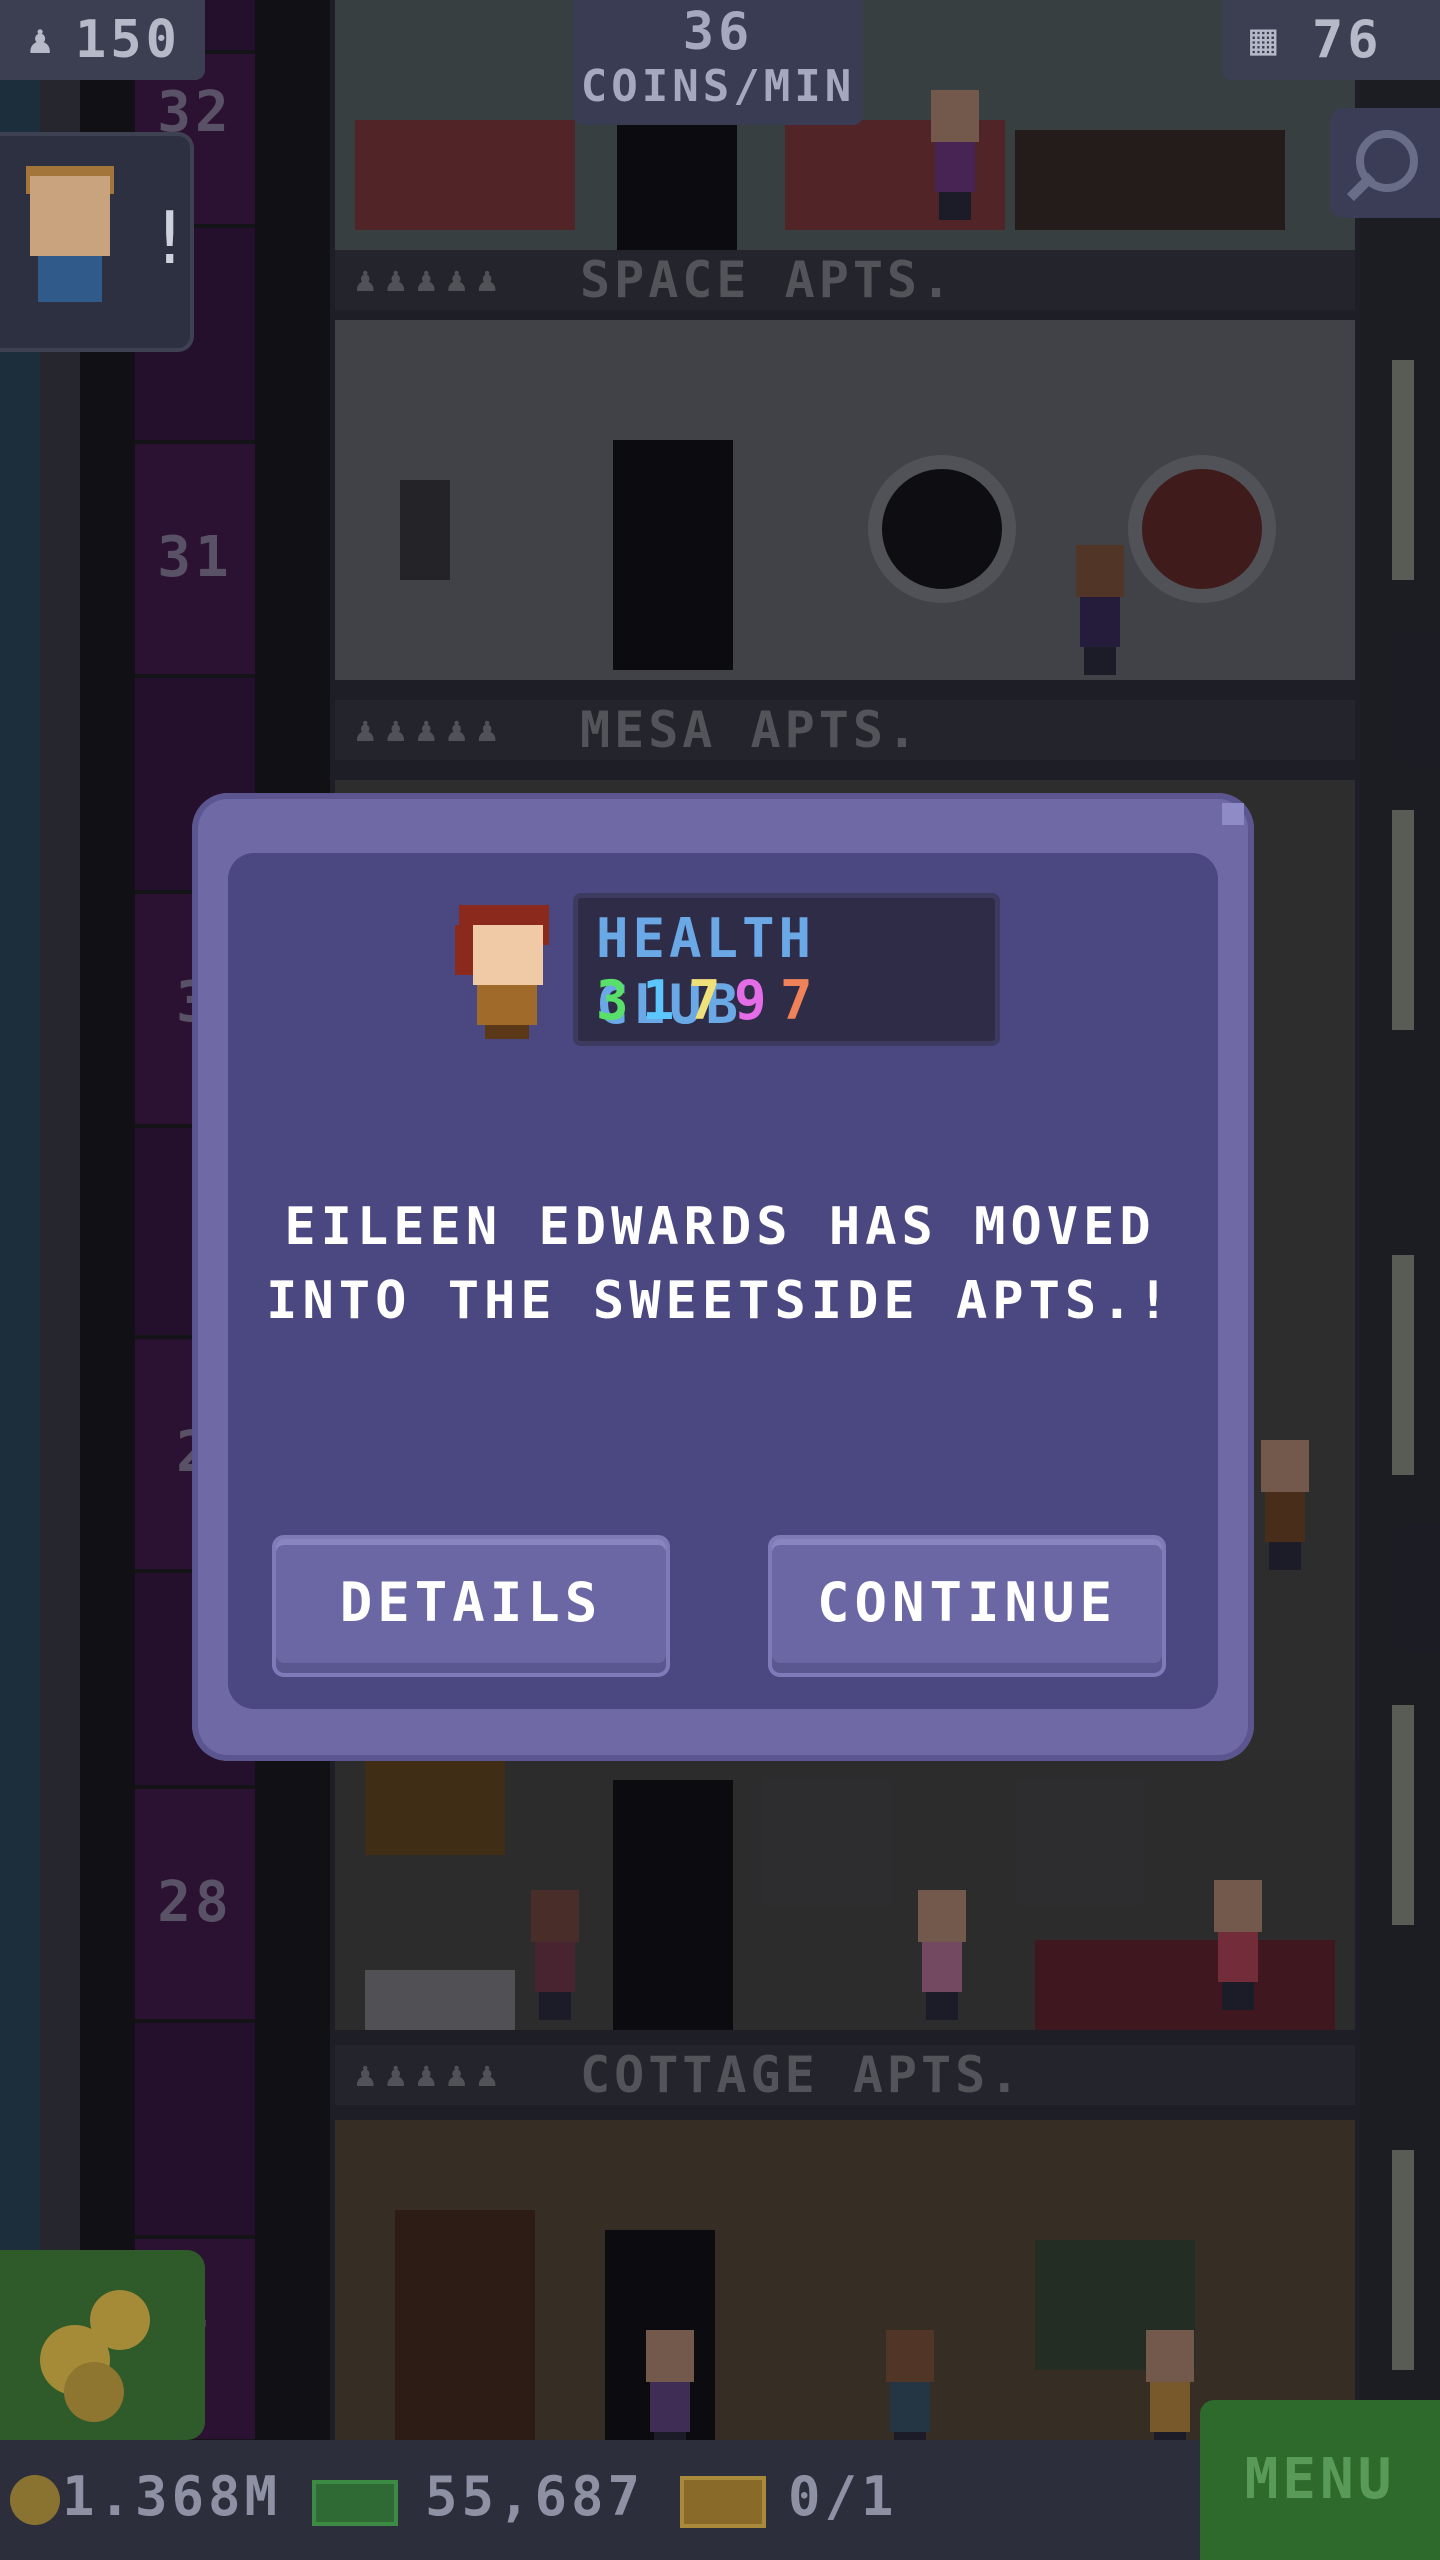 The height and width of the screenshot is (2560, 1440). I want to click on message-line-1: EILEEN EDWARDS HAS MOVED, so click(720, 1227).